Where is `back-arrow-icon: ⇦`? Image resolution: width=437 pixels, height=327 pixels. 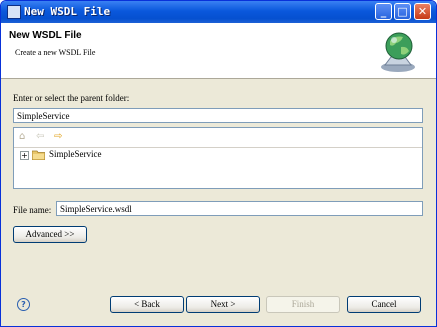 back-arrow-icon: ⇦ is located at coordinates (40, 137).